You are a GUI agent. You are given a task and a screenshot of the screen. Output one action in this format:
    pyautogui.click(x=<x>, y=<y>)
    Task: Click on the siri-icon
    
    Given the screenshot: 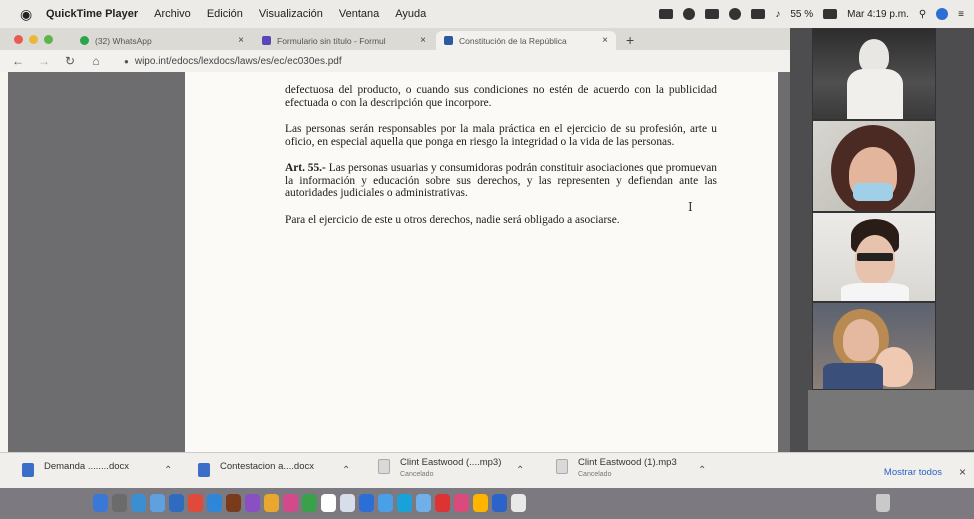 What is the action you would take?
    pyautogui.click(x=942, y=14)
    